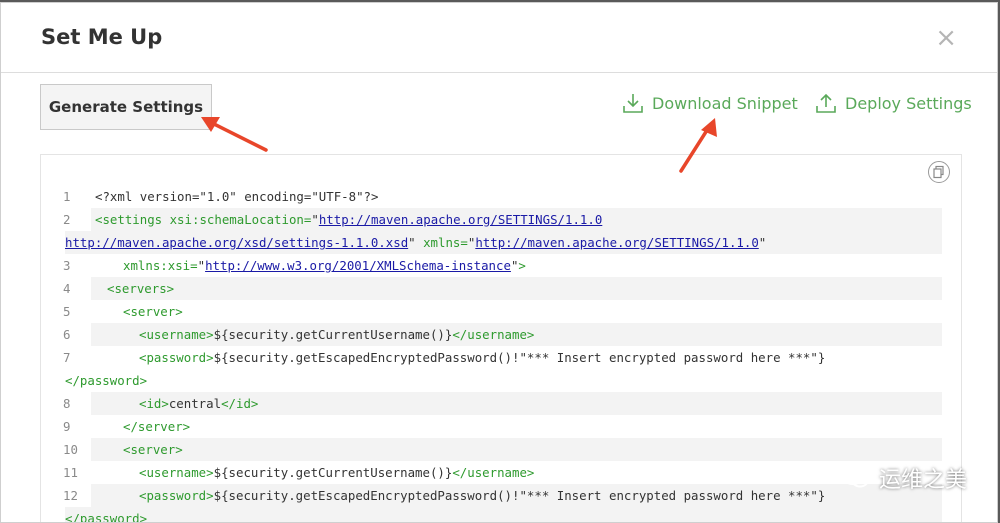 The width and height of the screenshot is (1000, 523). I want to click on id-value: central, so click(195, 403).